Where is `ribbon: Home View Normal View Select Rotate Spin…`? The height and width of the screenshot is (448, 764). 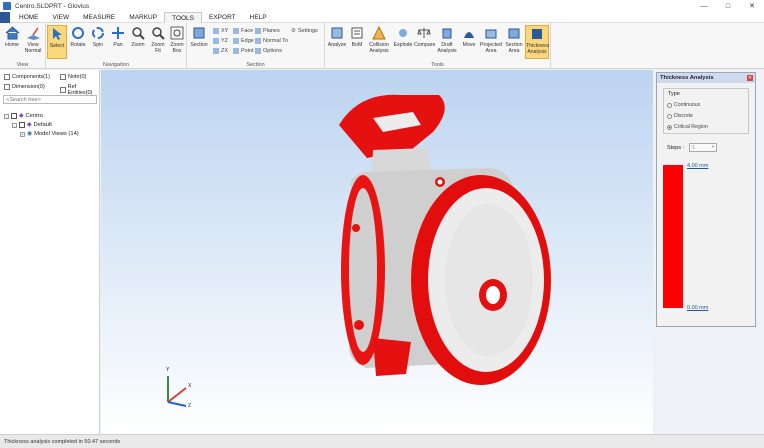
ribbon: Home View Normal View Select Rotate Spin… is located at coordinates (382, 46).